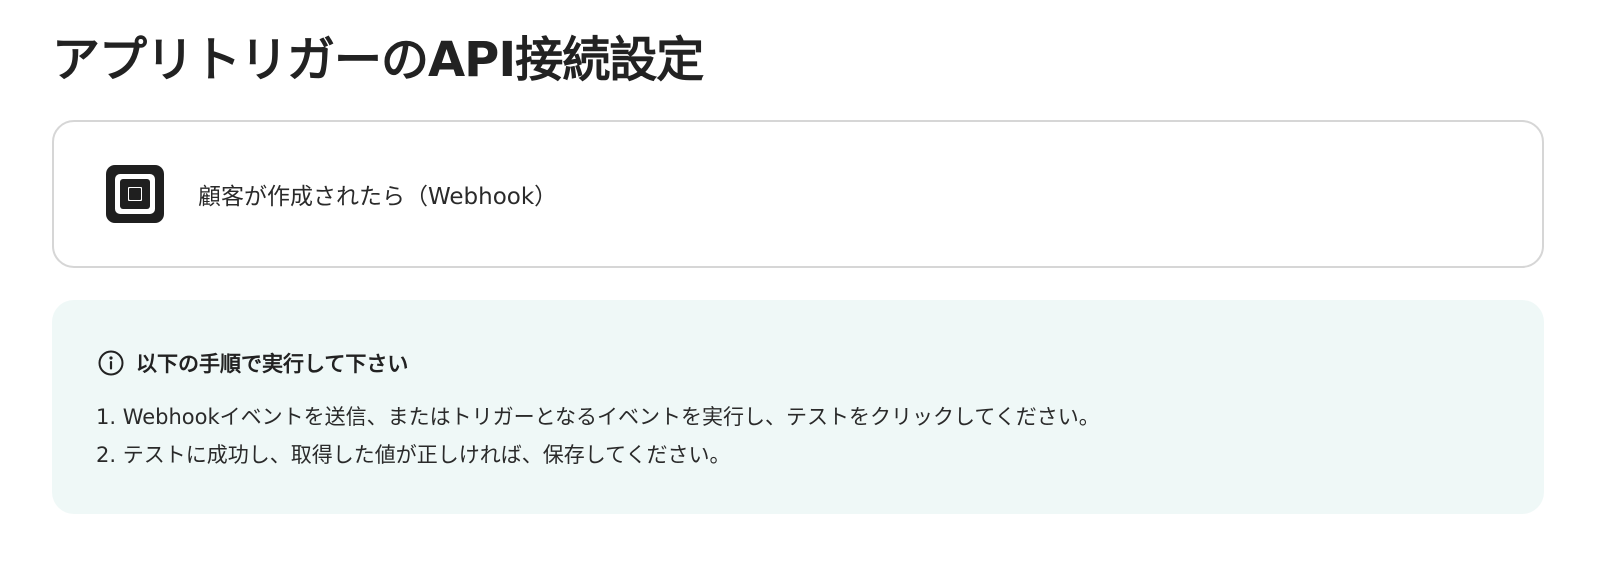  What do you see at coordinates (378, 197) in the screenshot?
I see `trigger-label: 顧客が作成されたら（Webhook）` at bounding box center [378, 197].